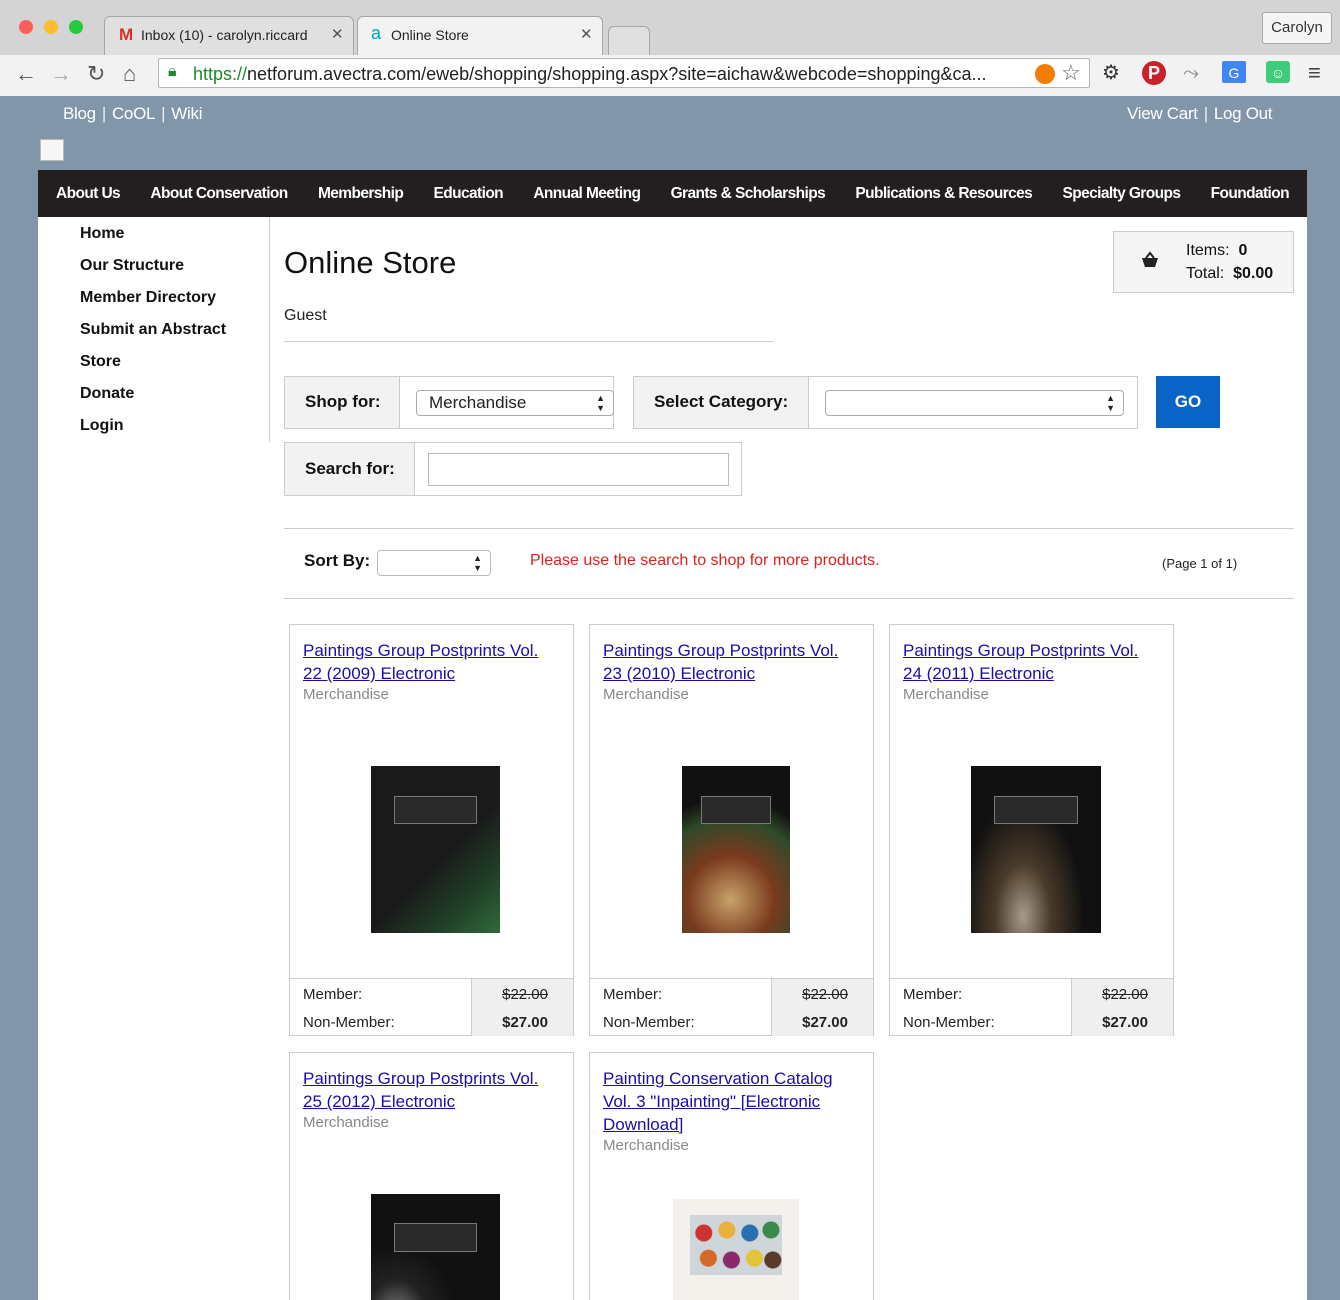 The width and height of the screenshot is (1340, 1300). I want to click on top-links-right: View Cart | Log Out, so click(1200, 113).